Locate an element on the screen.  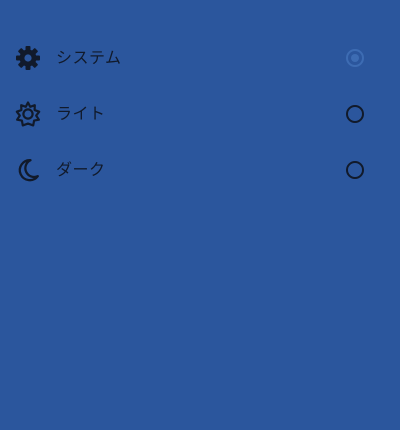
gear-icon is located at coordinates (28, 58).